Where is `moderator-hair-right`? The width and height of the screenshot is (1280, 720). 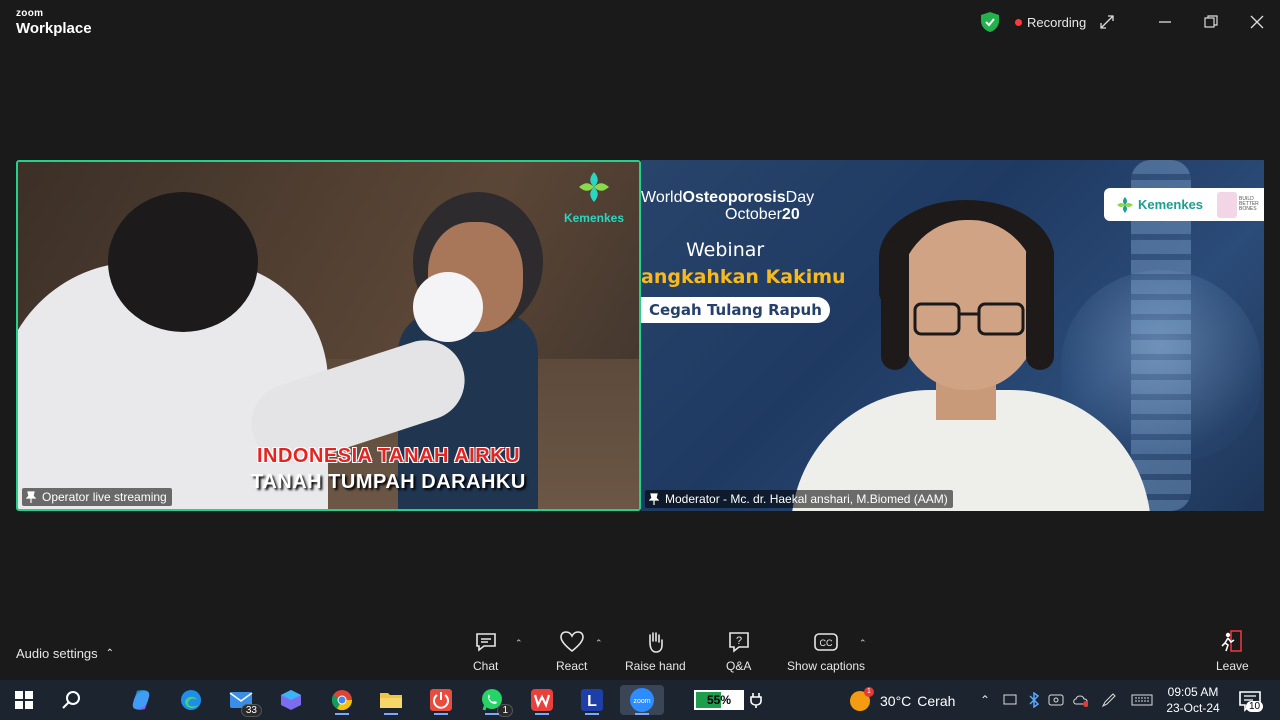
moderator-hair-right is located at coordinates (1040, 305).